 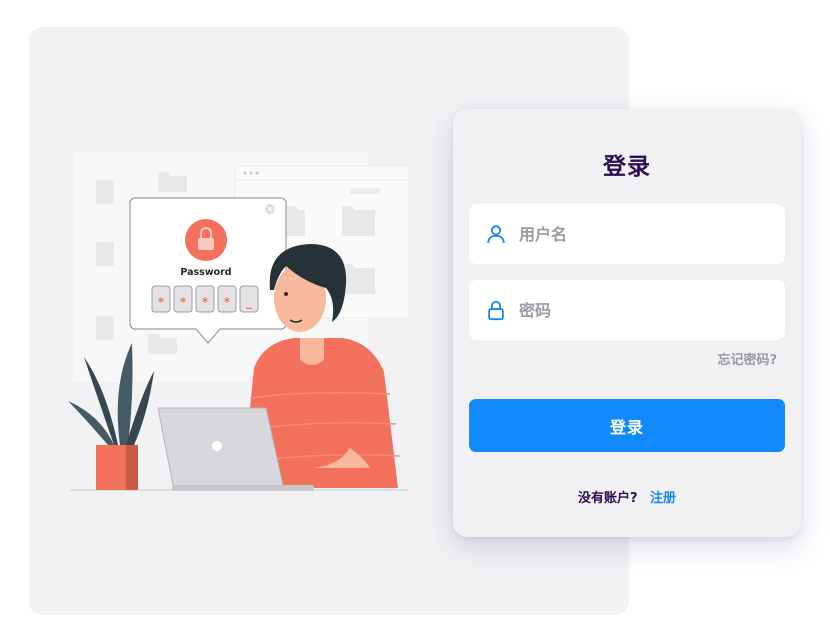 I want to click on username-field, so click(x=627, y=234).